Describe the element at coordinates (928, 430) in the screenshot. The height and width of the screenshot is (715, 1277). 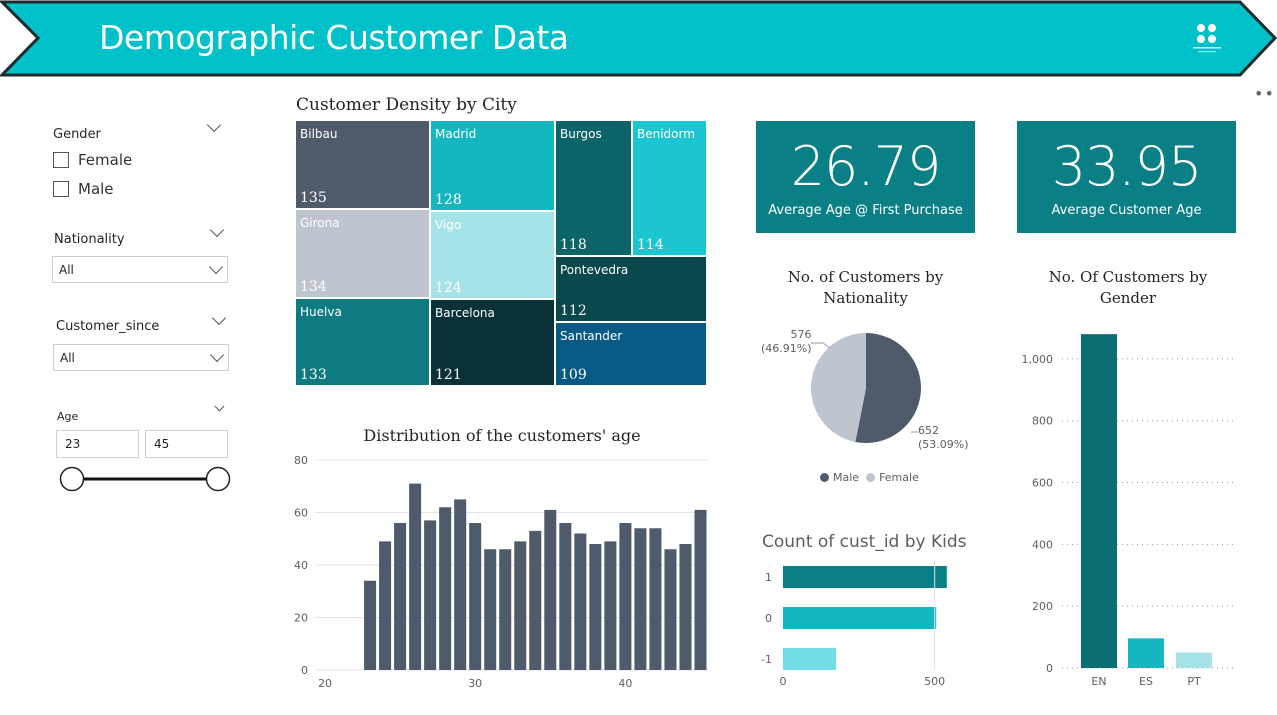
I see `pie-label-male-value: 652` at that location.